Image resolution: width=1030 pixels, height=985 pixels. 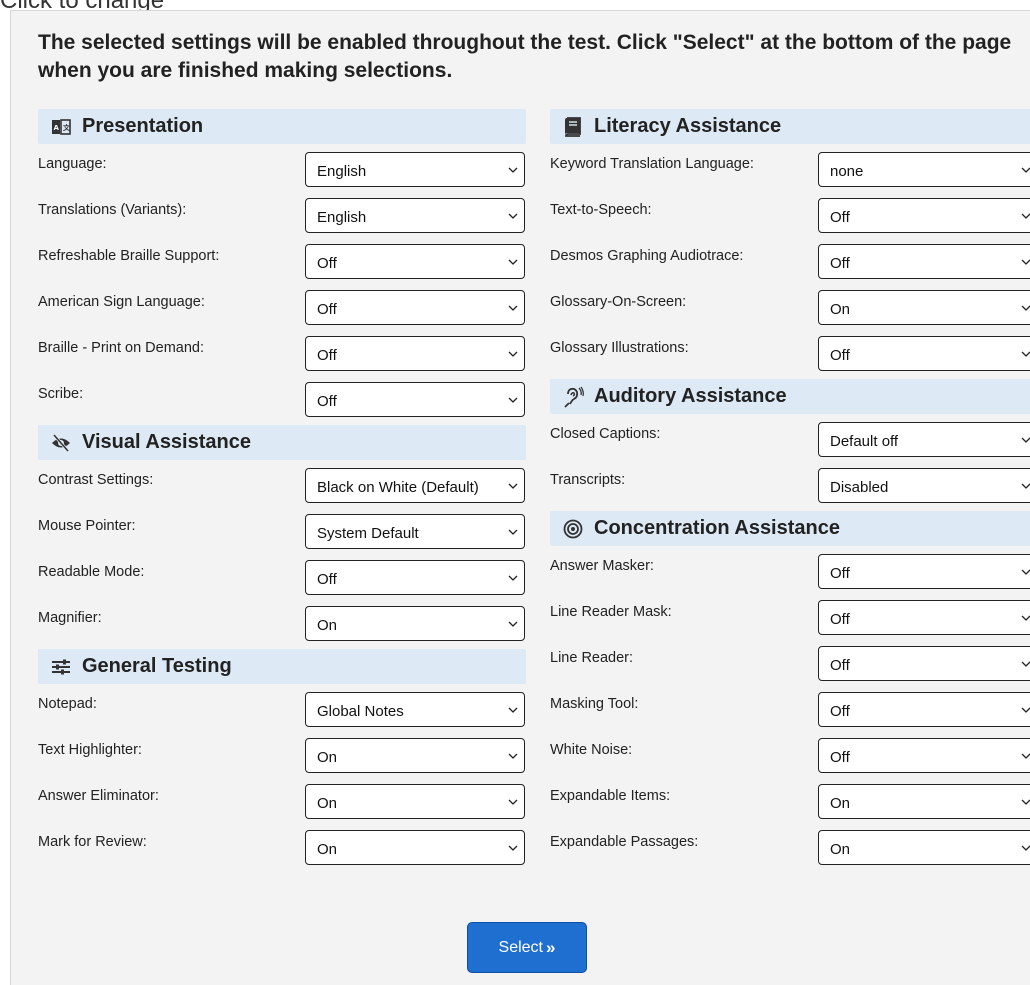 What do you see at coordinates (282, 623) in the screenshot?
I see `setting-row-magnifier: Magnifier: On` at bounding box center [282, 623].